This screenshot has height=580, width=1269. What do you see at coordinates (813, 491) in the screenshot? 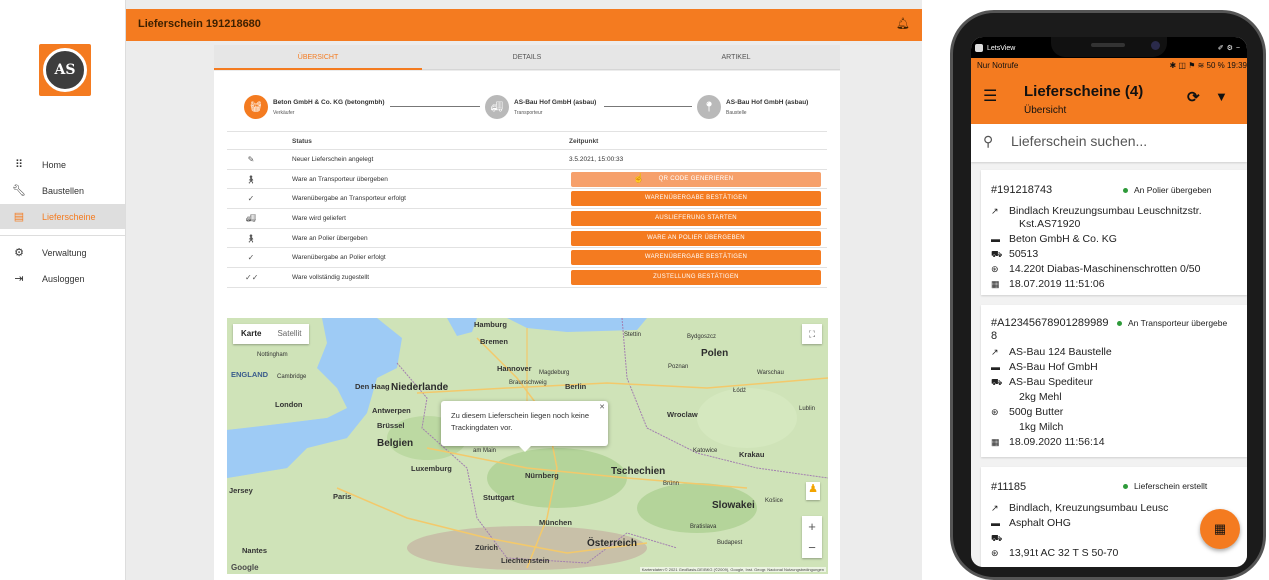
I see `pegman-icon: ♟` at bounding box center [813, 491].